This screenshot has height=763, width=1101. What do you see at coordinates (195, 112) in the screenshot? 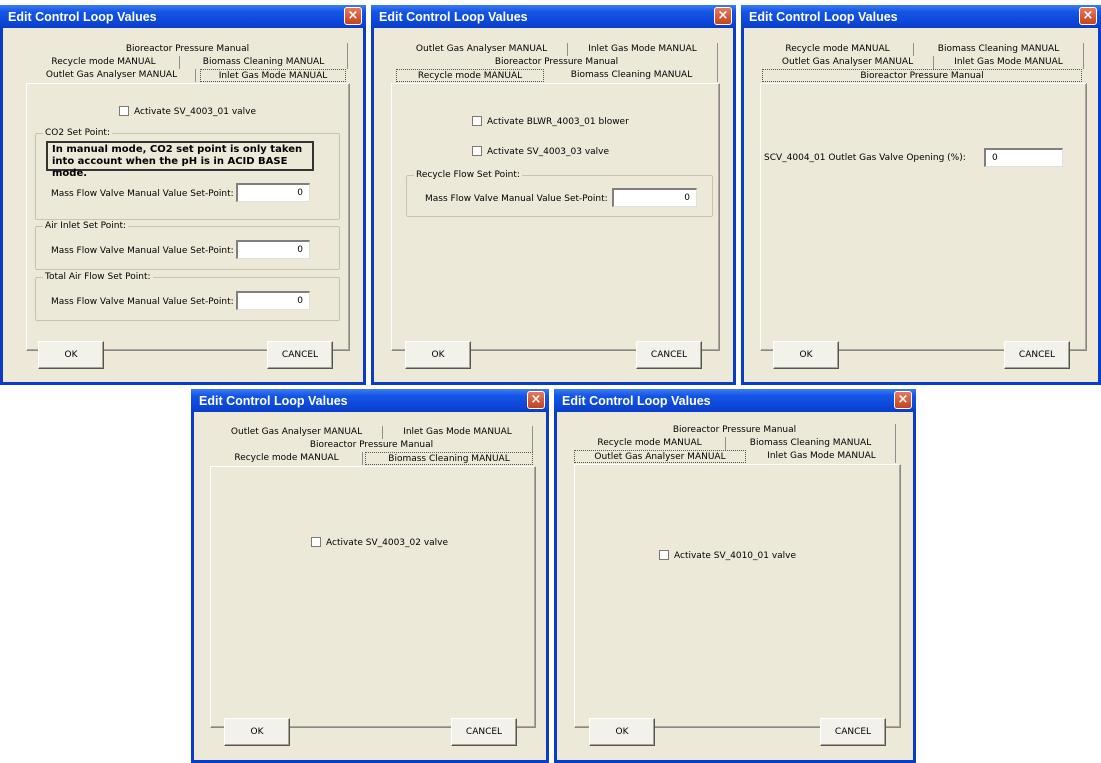
I see `checkbox-label: Activate SV_4003_01 valve` at bounding box center [195, 112].